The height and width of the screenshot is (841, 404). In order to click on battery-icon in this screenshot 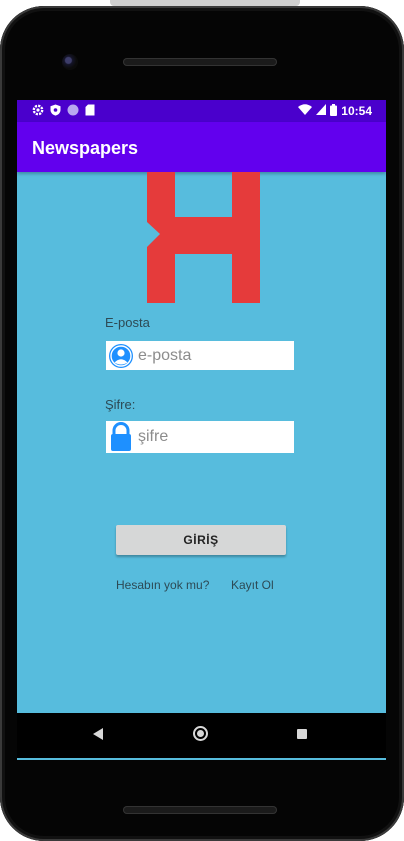, I will do `click(334, 111)`.